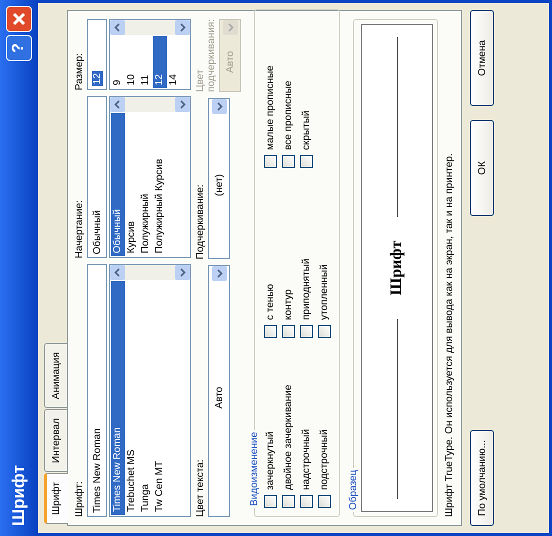  I want to click on group-title: Образец, so click(353, 490).